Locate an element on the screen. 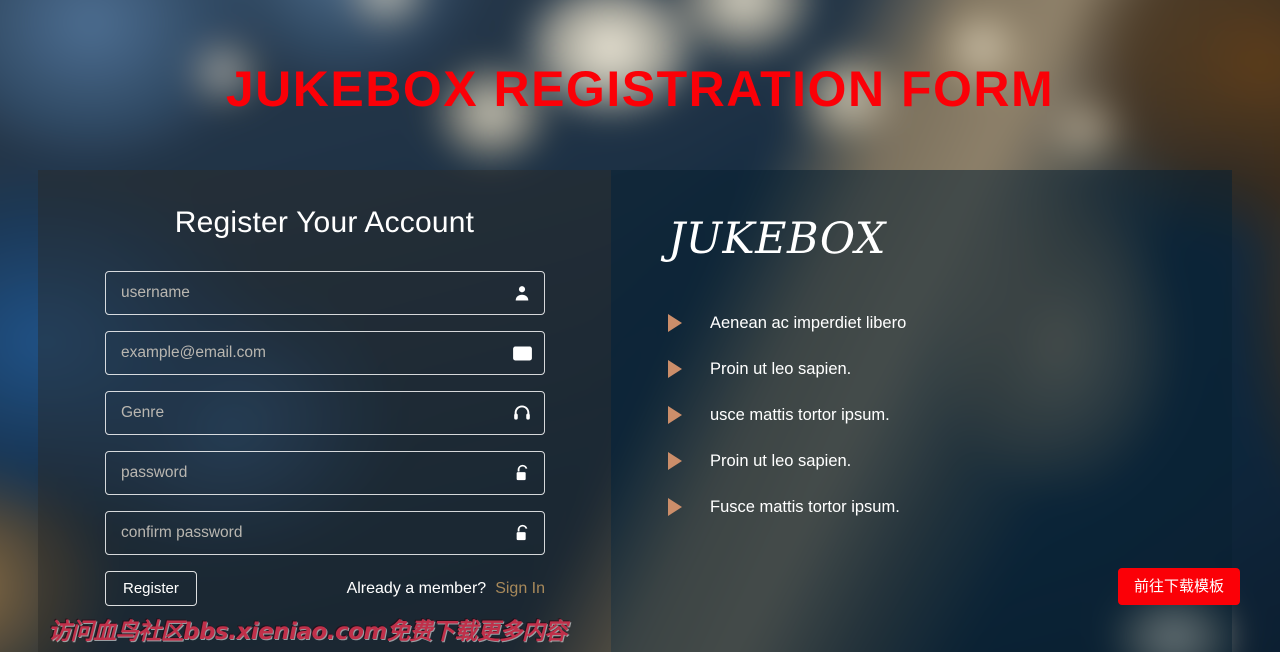 This screenshot has height=652, width=1280. list-item: usce mattis tortor ipsum. is located at coordinates (950, 415).